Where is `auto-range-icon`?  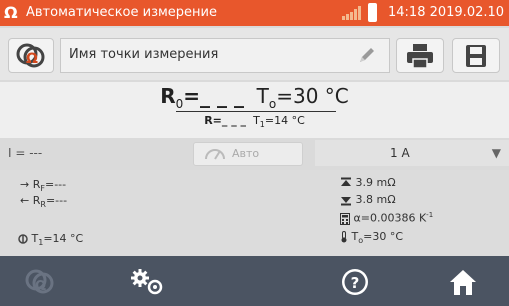 auto-range-icon is located at coordinates (215, 154).